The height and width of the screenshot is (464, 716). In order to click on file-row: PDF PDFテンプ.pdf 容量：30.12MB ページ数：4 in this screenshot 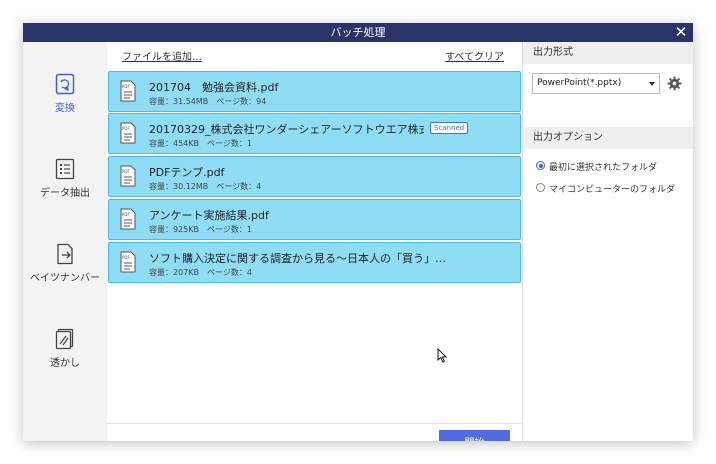, I will do `click(314, 176)`.